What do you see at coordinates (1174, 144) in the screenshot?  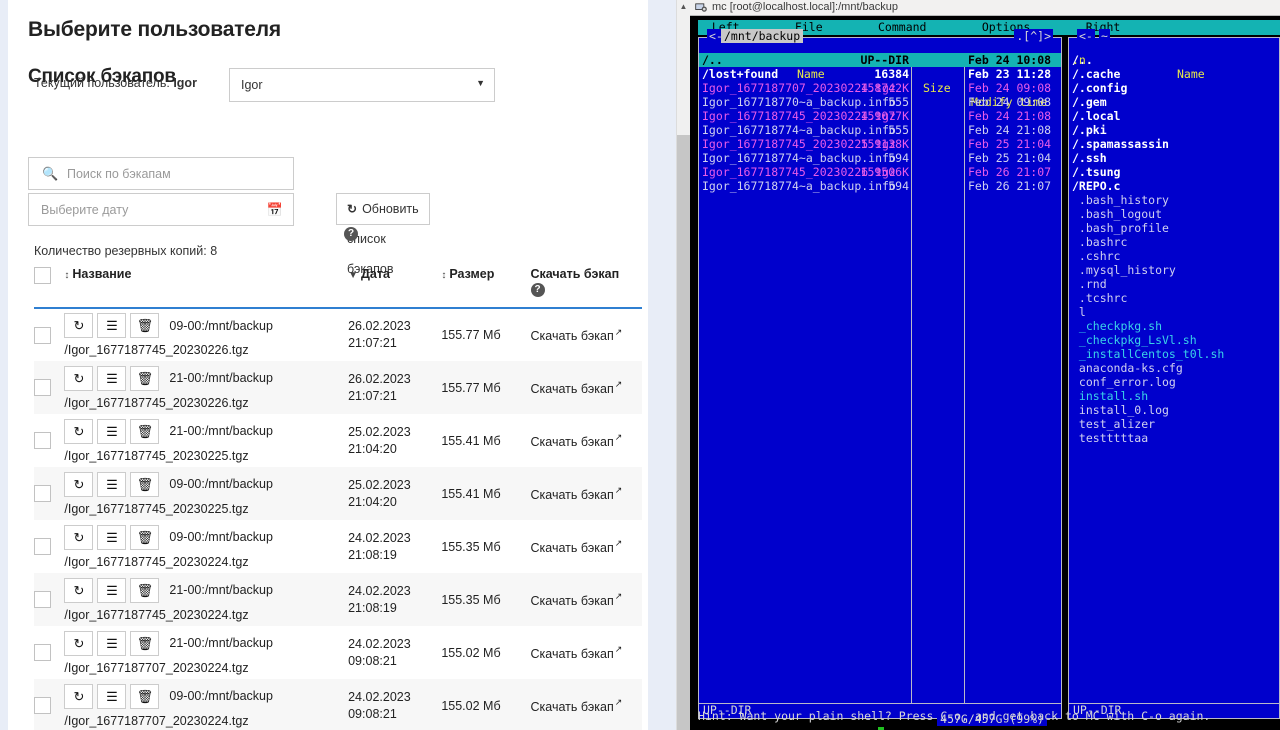 I see `mc-file-row: /.spamassassin` at bounding box center [1174, 144].